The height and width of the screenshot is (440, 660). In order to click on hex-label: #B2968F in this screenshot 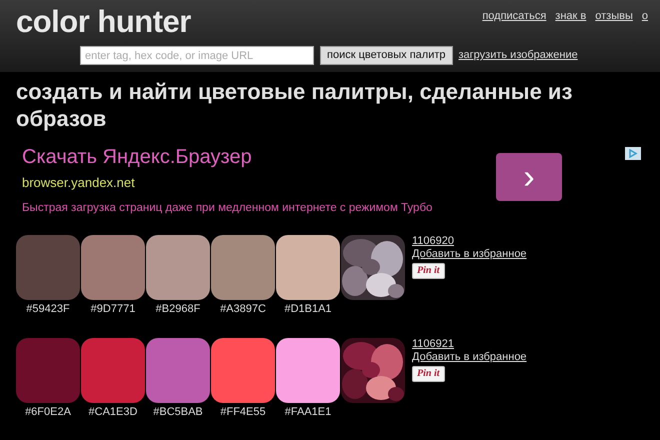, I will do `click(178, 309)`.